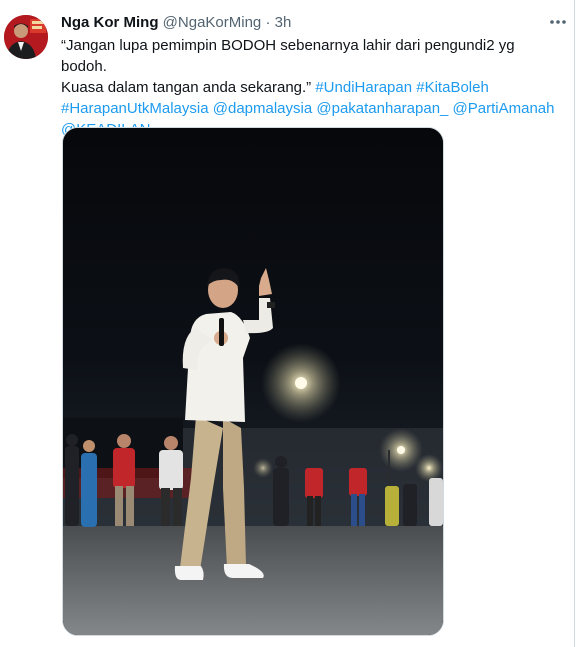 The height and width of the screenshot is (647, 576). Describe the element at coordinates (188, 87) in the screenshot. I see `tweet-text-plain: Kuasa dalam tangan anda sekarang.”` at that location.